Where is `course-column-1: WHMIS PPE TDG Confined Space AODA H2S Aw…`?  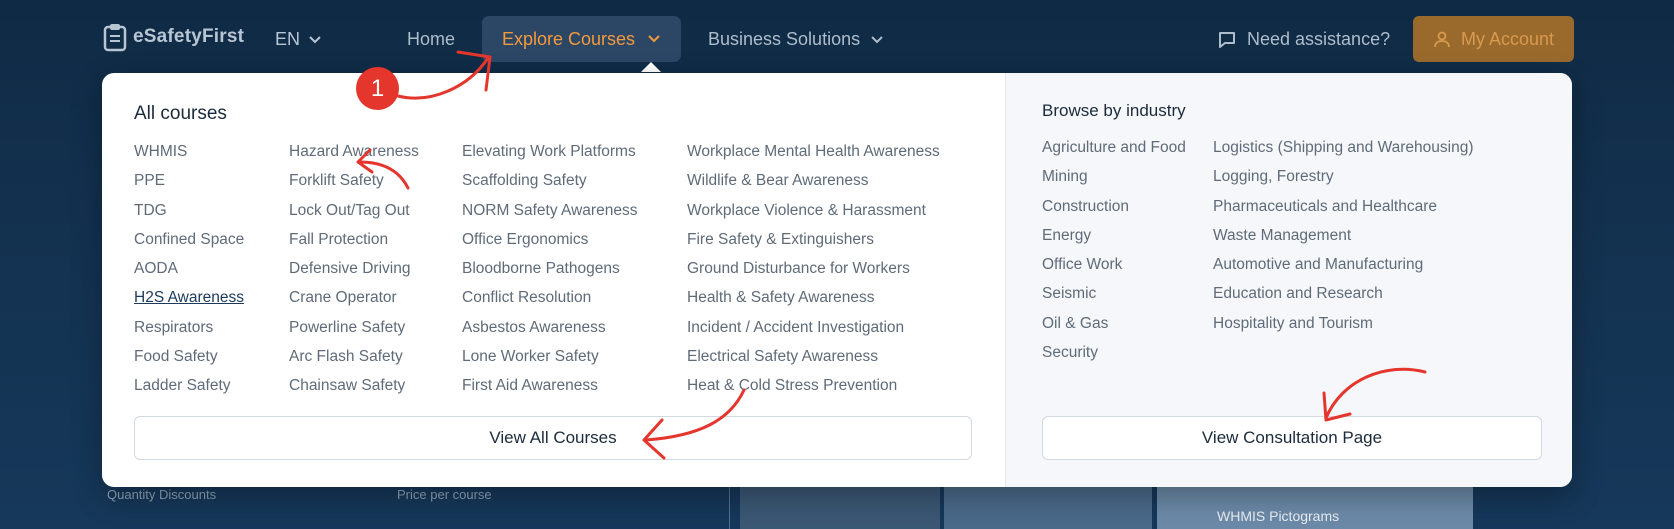
course-column-1: WHMIS PPE TDG Confined Space AODA H2S Aw… is located at coordinates (189, 269).